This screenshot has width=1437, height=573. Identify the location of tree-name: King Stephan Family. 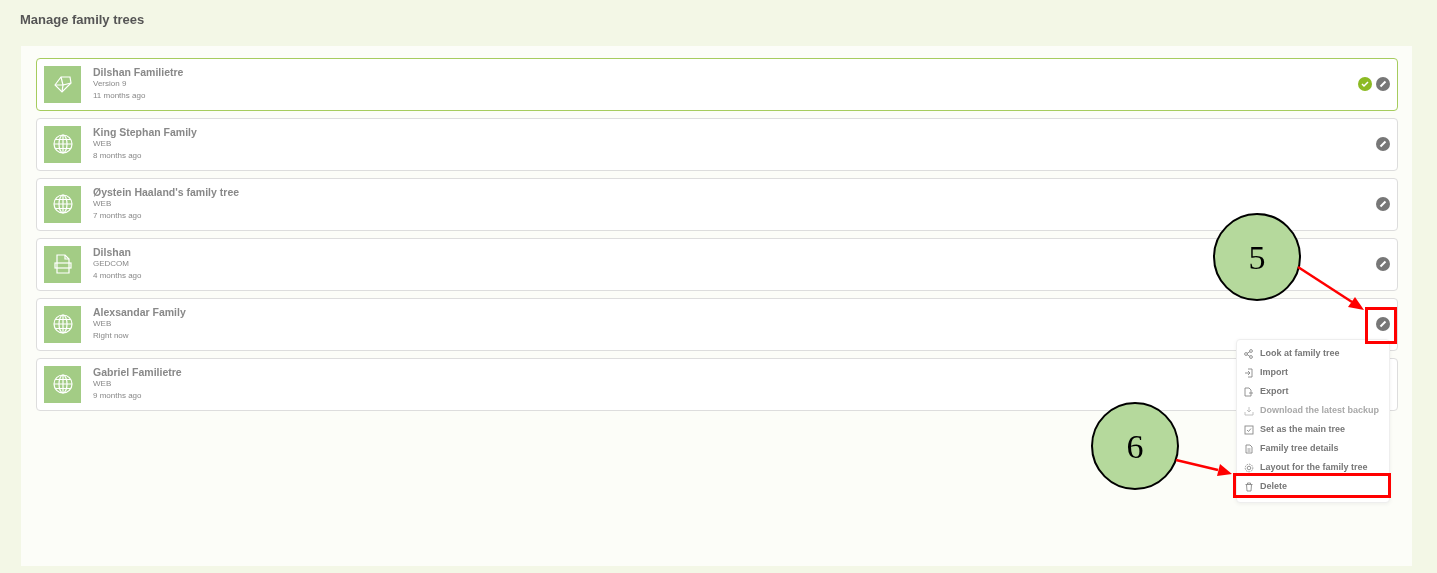
(145, 132).